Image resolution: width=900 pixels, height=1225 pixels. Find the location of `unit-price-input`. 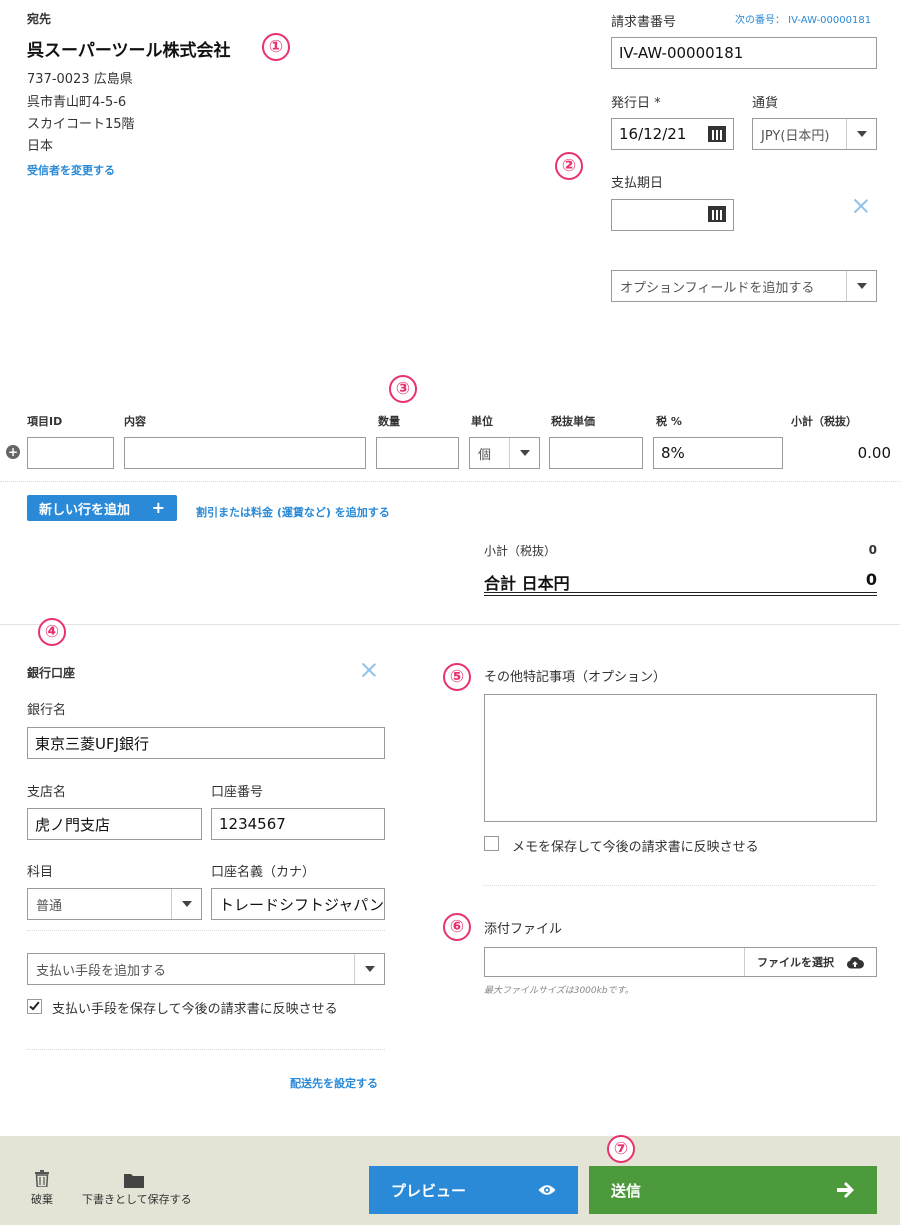

unit-price-input is located at coordinates (596, 453).